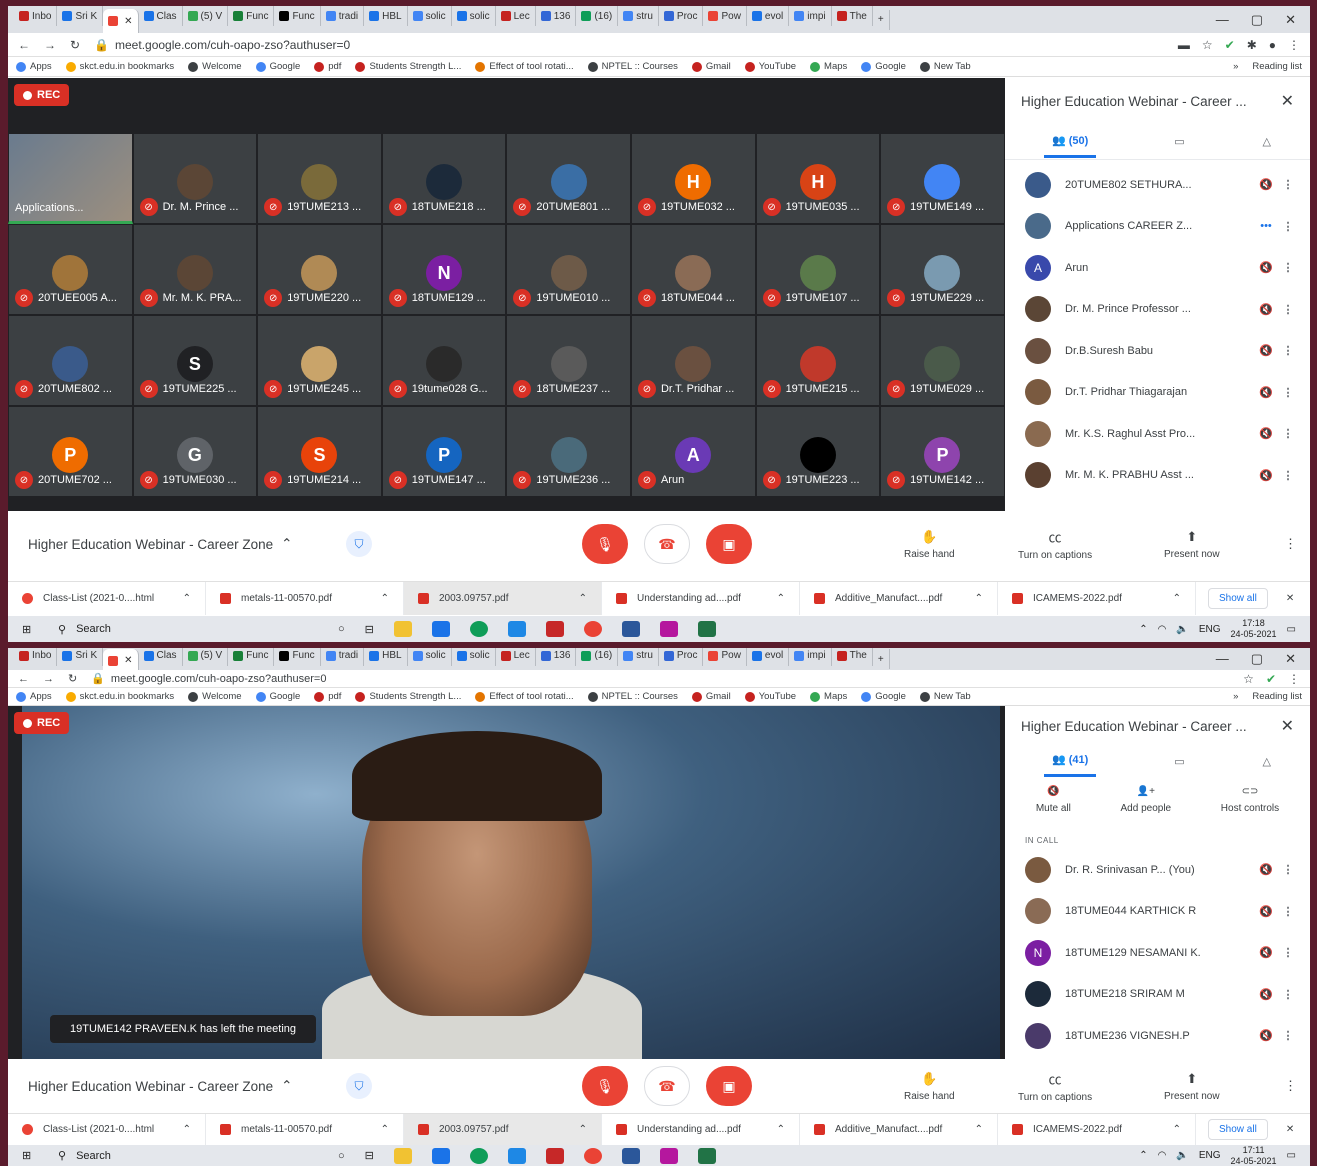  I want to click on meeting-details: Higher Education Webinar - Career Zone ⌃, so click(160, 1086).